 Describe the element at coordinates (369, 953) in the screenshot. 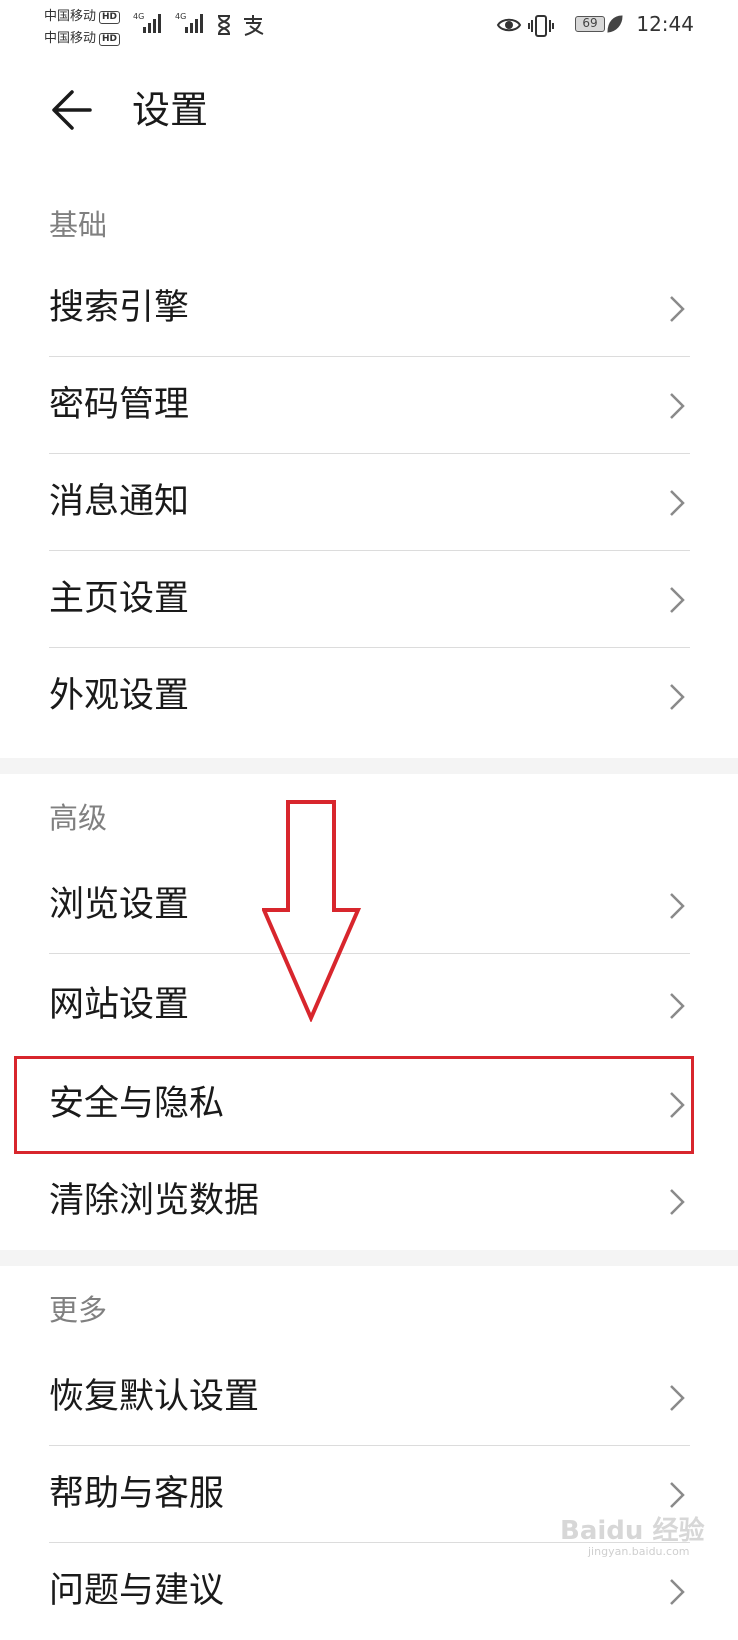

I see `divider` at that location.